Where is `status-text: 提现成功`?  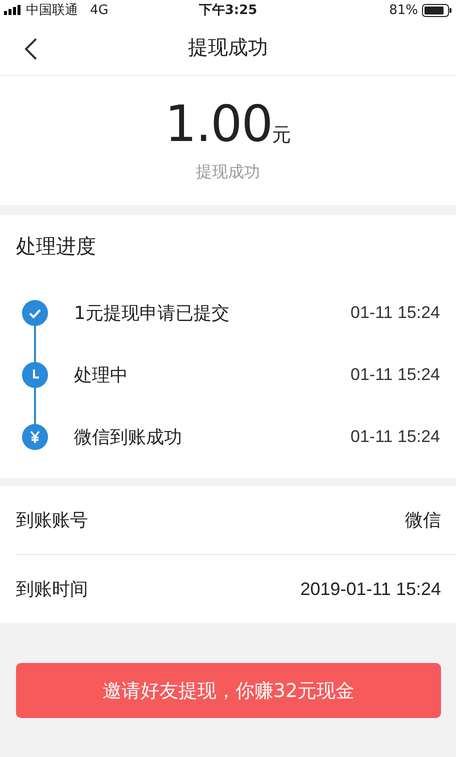 status-text: 提现成功 is located at coordinates (228, 172).